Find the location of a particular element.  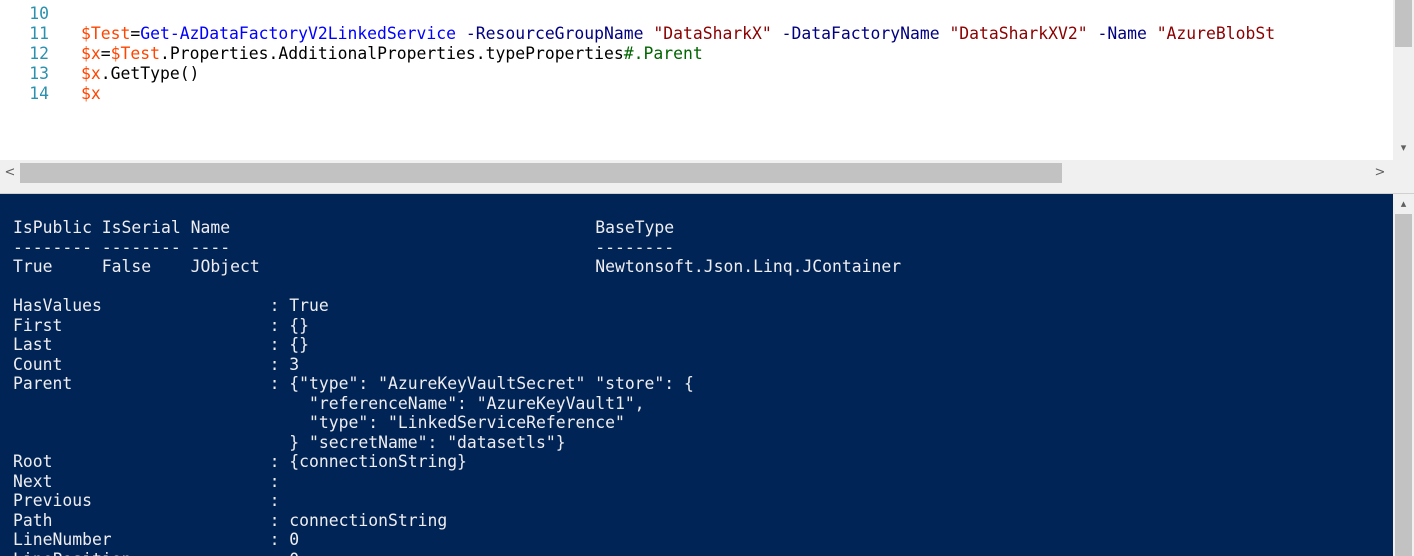

code-token: "DataSharkXV2" is located at coordinates (1018, 33).